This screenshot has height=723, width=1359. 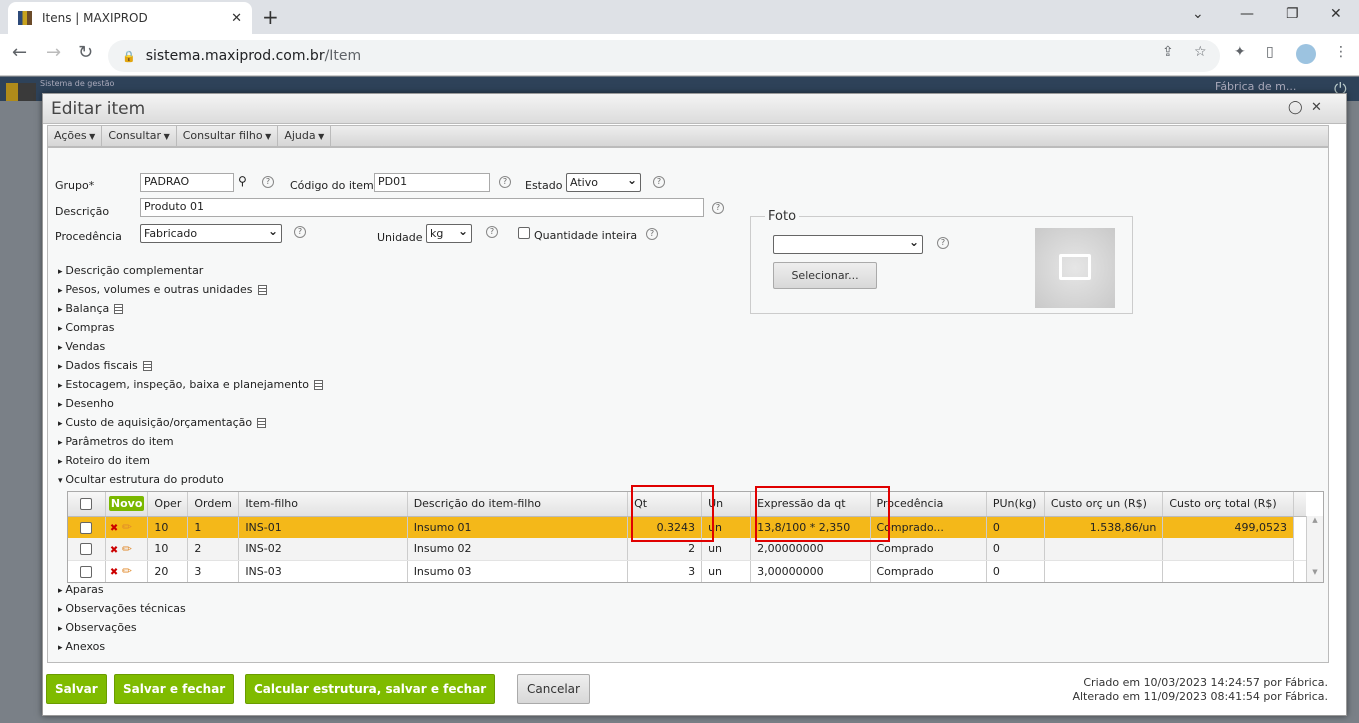 What do you see at coordinates (82, 211) in the screenshot?
I see `descricao-label: Descrição` at bounding box center [82, 211].